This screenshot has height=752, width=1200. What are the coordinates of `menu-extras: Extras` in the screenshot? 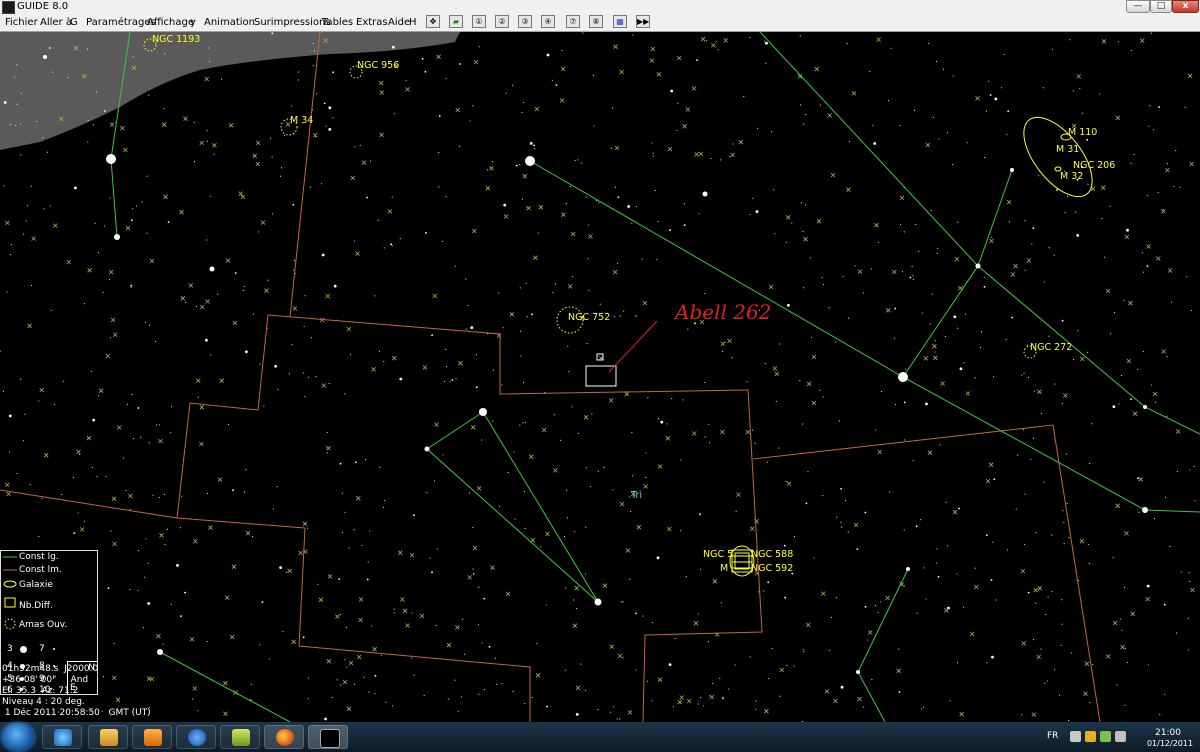 It's located at (372, 22).